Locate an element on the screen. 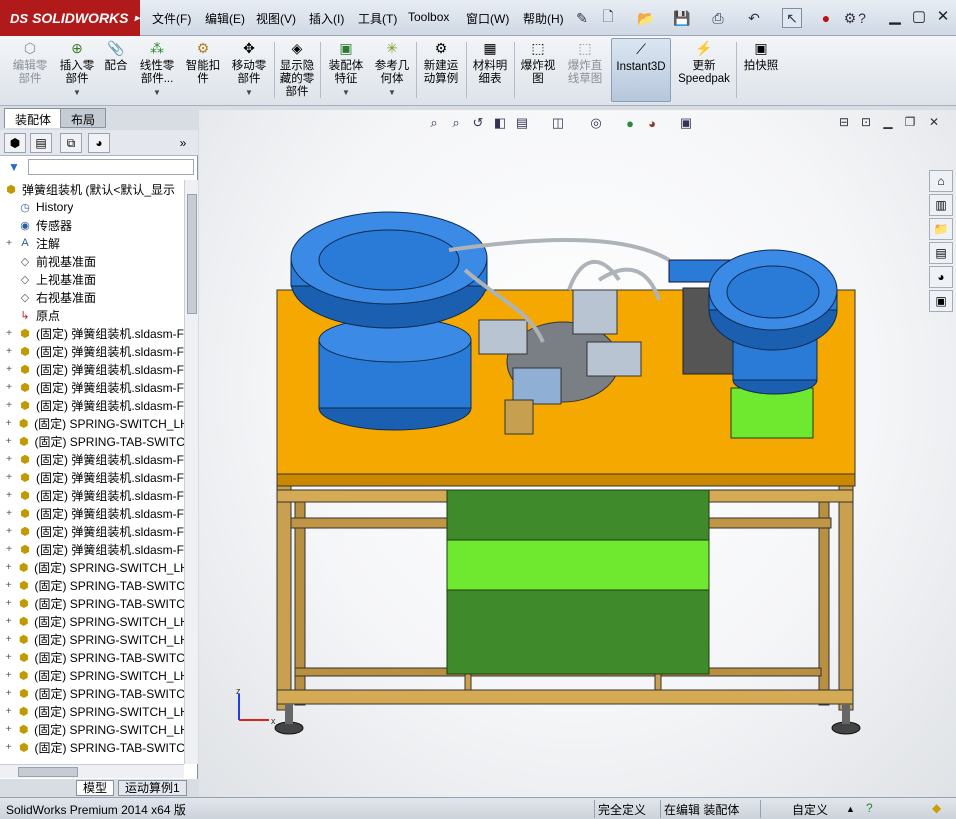 Image resolution: width=956 pixels, height=819 pixels. undo-icon: ↶ is located at coordinates (754, 18).